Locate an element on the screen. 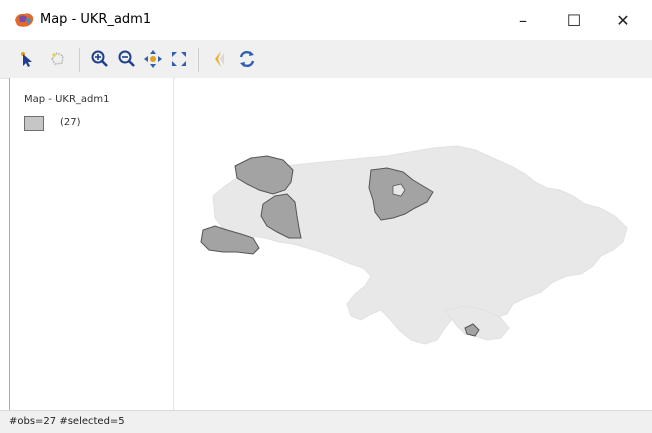  close-icon: ✕ is located at coordinates (623, 20).